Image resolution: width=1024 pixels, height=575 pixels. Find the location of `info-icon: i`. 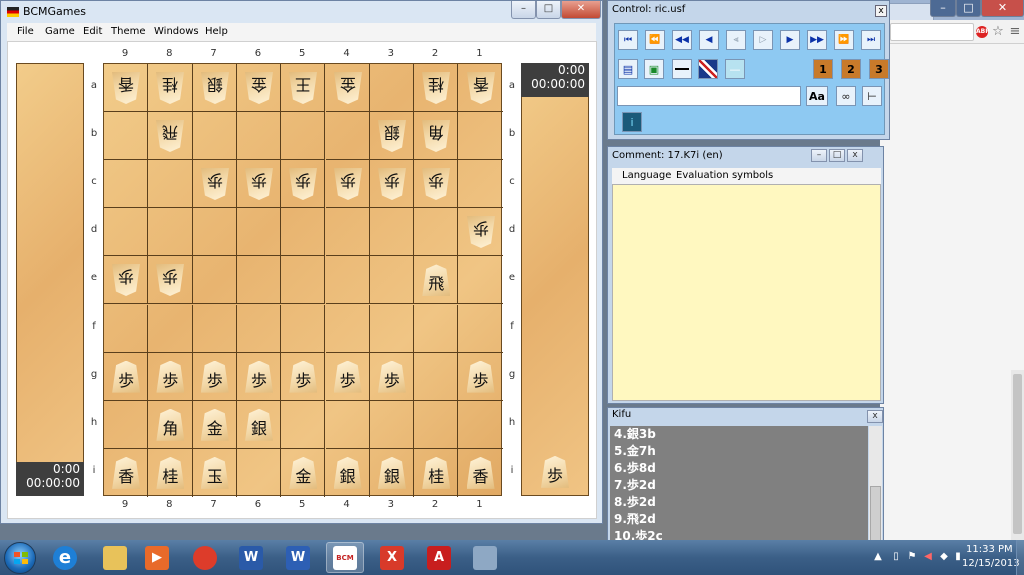

info-icon: i is located at coordinates (632, 122).